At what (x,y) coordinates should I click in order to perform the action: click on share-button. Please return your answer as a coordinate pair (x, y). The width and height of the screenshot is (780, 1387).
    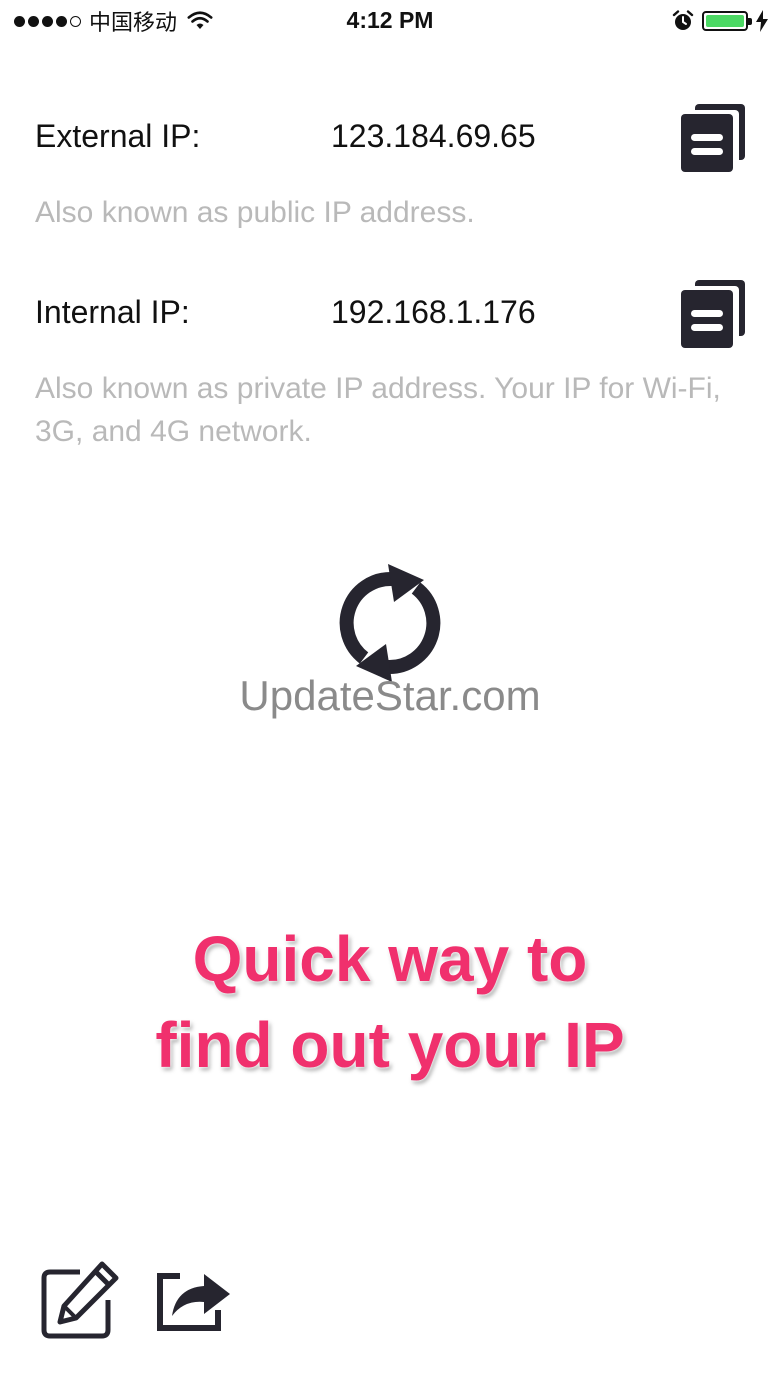
    Looking at the image, I should click on (192, 1300).